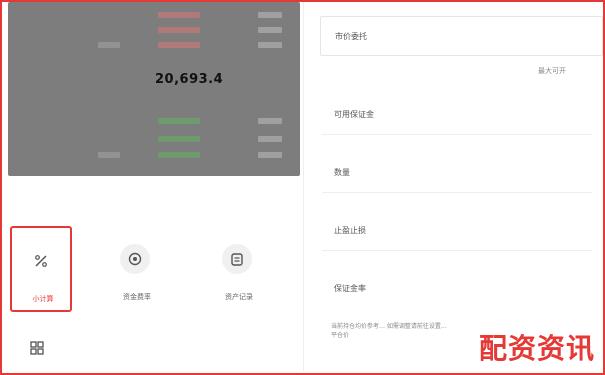  What do you see at coordinates (389, 331) in the screenshot?
I see `margin-description: 当前持仓均价参考… 如需调整请前往设置… 平仓价` at bounding box center [389, 331].